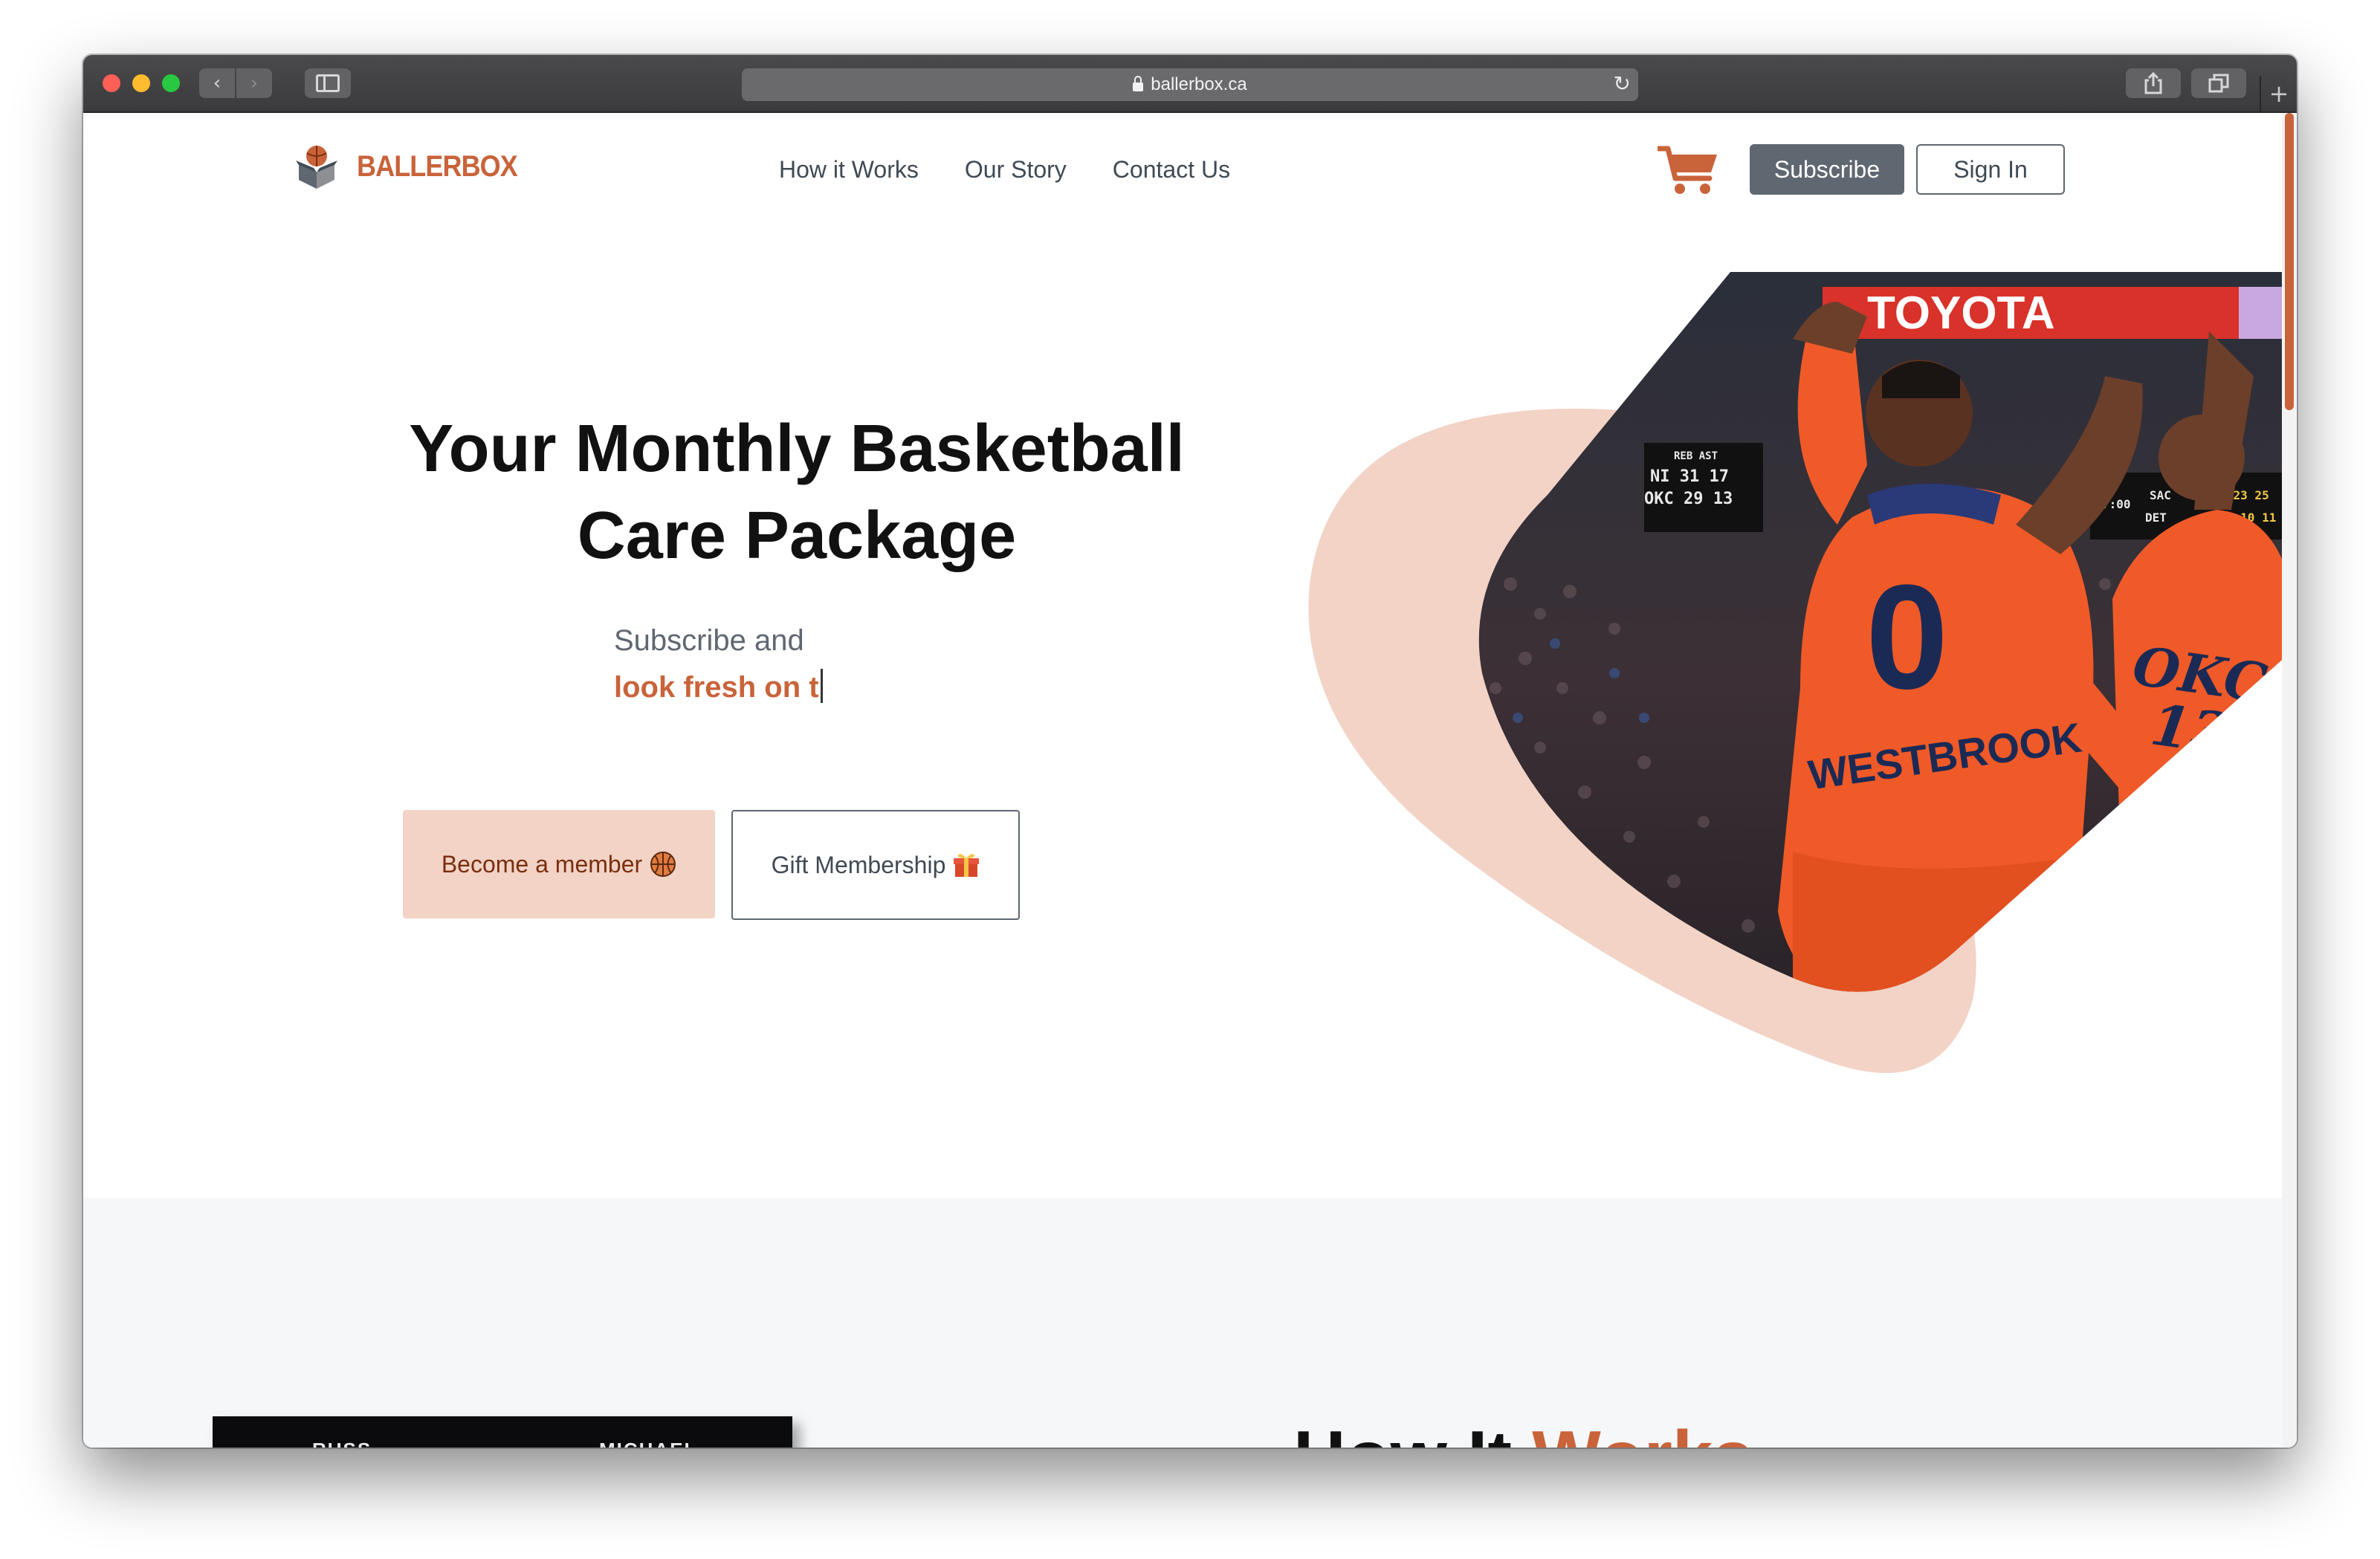 This screenshot has width=2380, height=1559. I want to click on forward-button: ›, so click(254, 83).